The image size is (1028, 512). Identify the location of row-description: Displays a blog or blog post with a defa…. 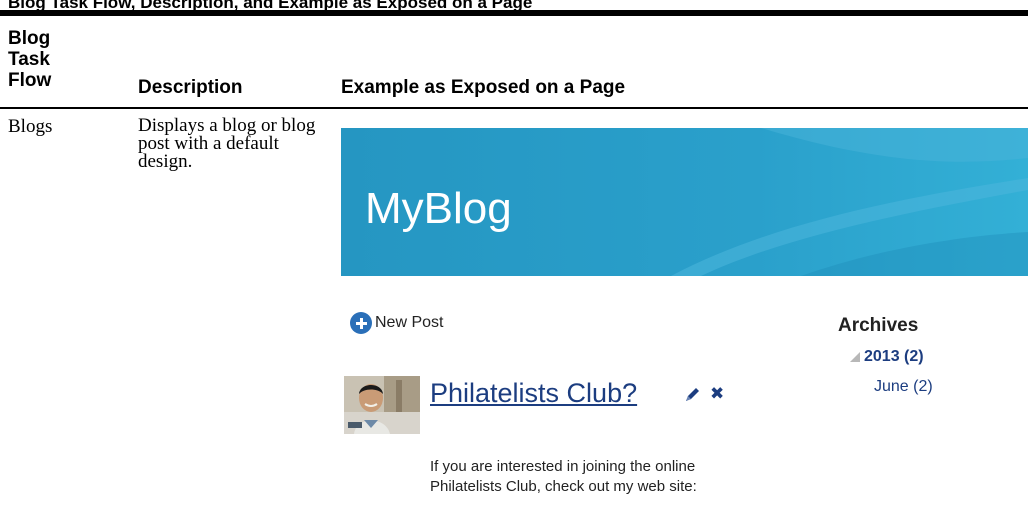
(227, 143).